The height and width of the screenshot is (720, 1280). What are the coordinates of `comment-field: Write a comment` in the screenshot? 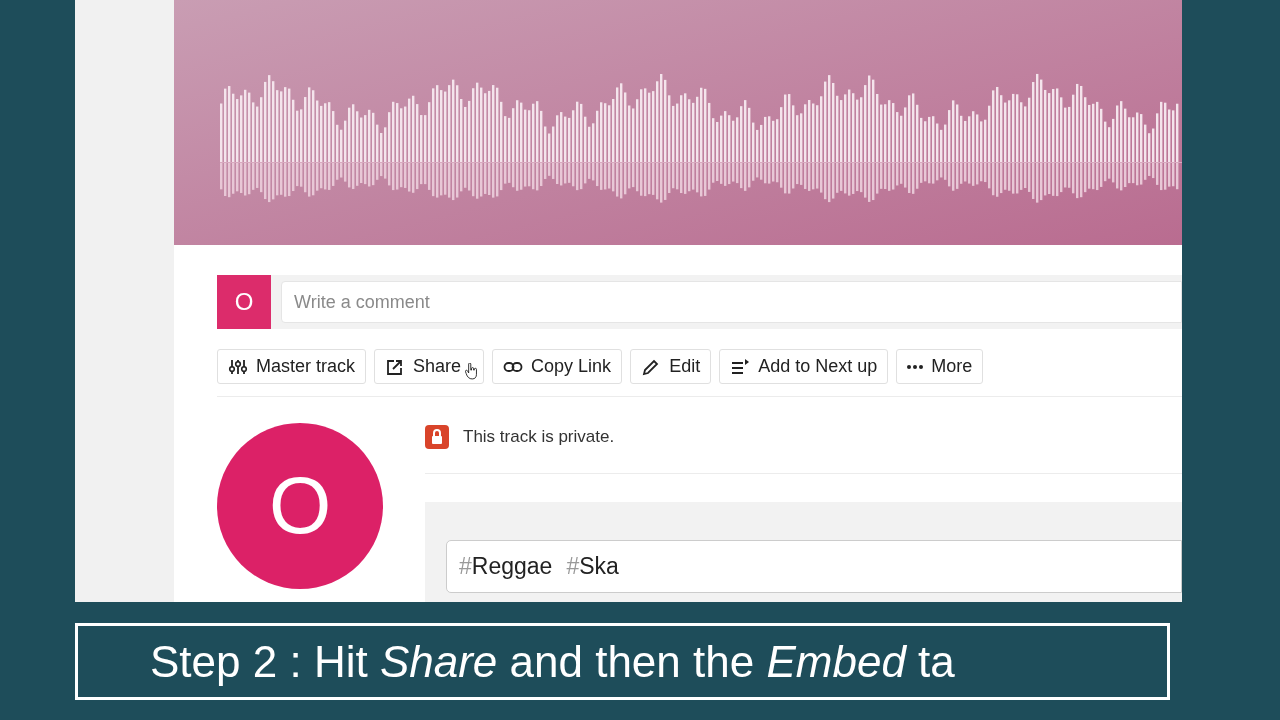 It's located at (731, 302).